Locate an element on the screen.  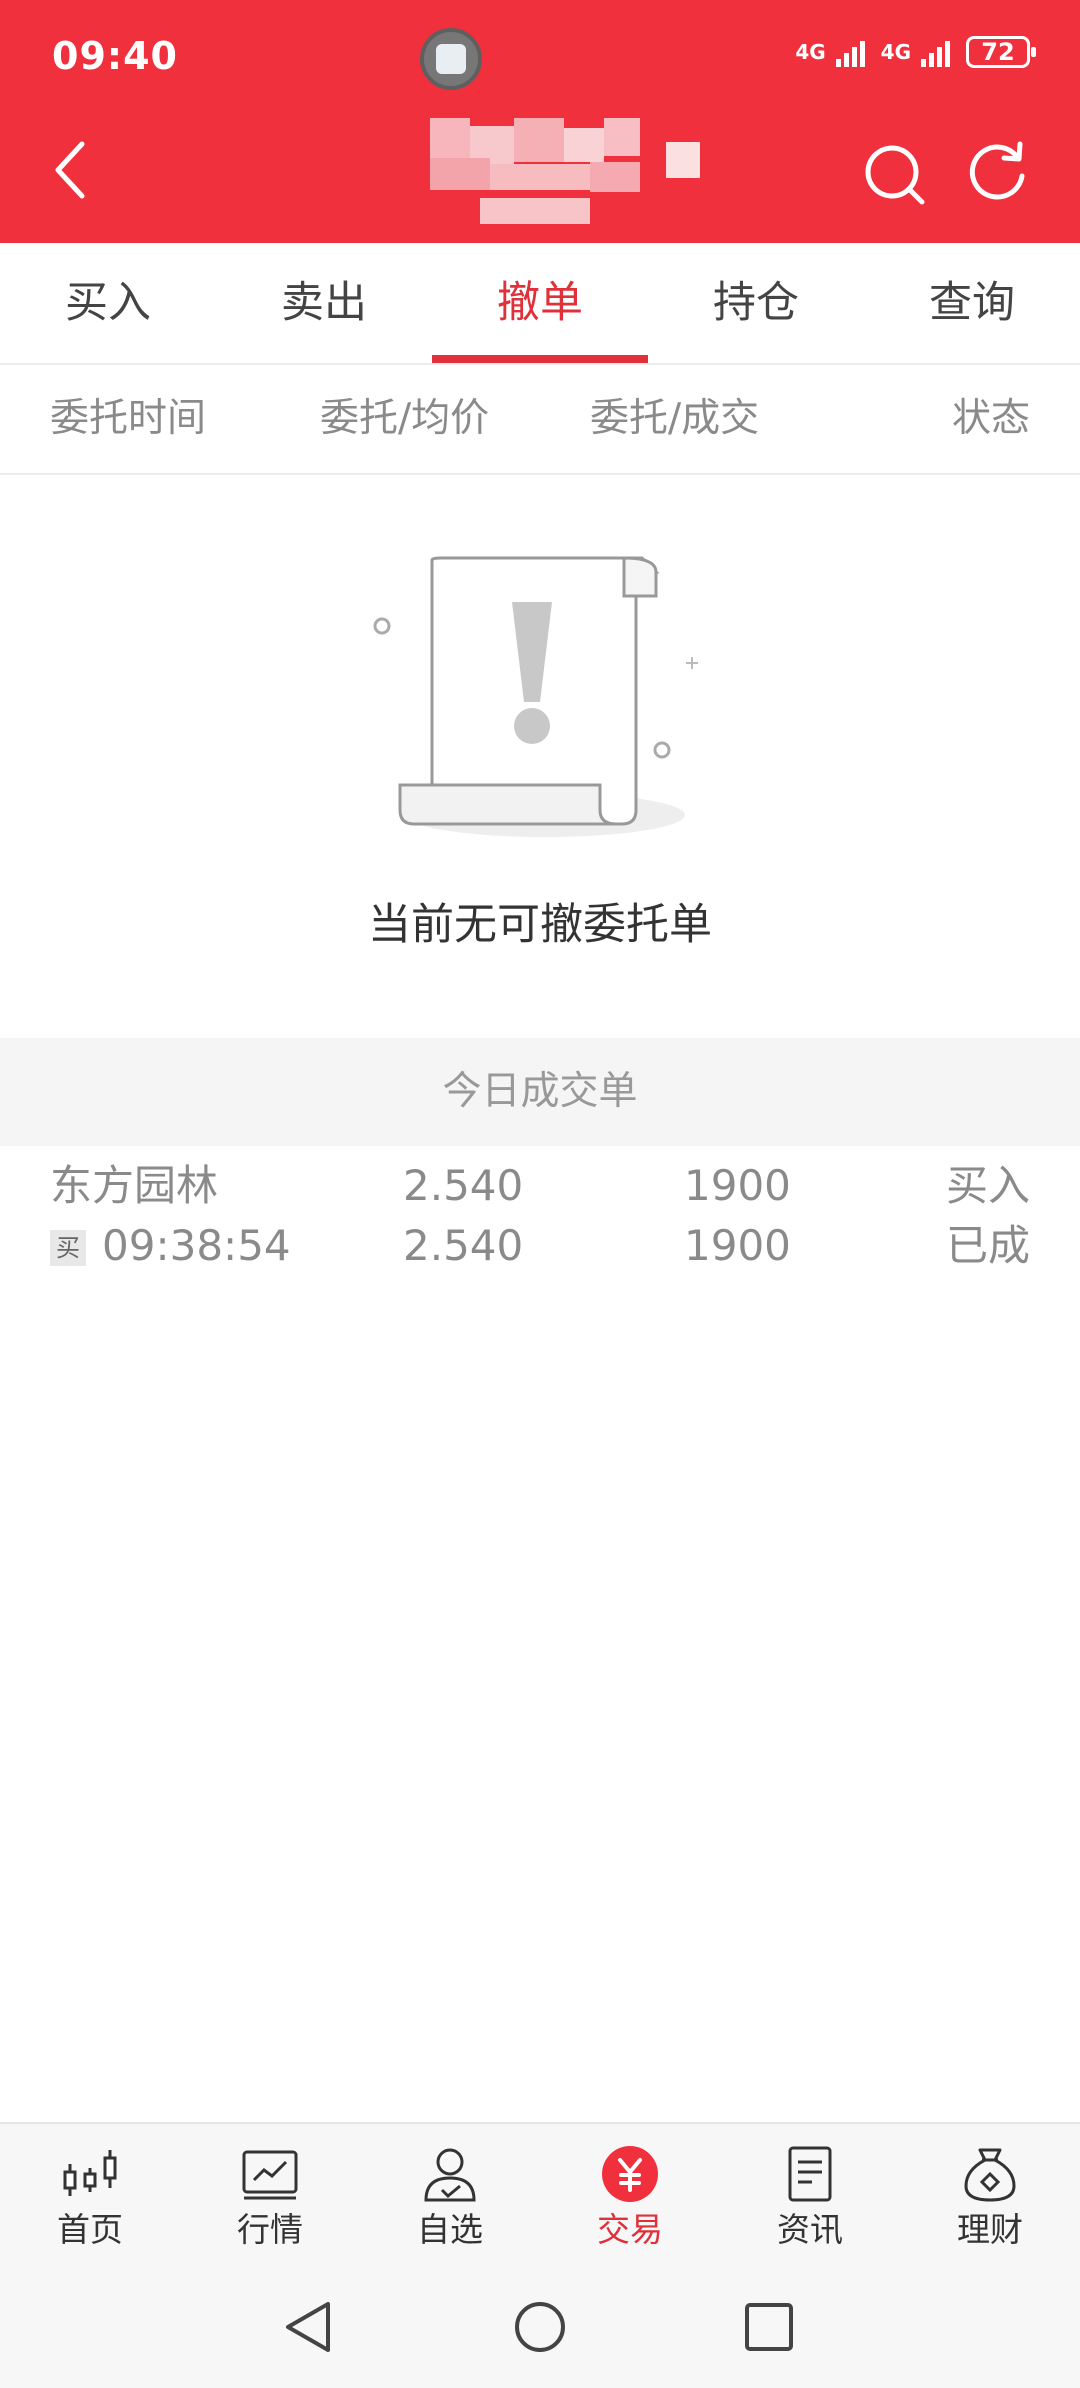
refresh-icon is located at coordinates (997, 171).